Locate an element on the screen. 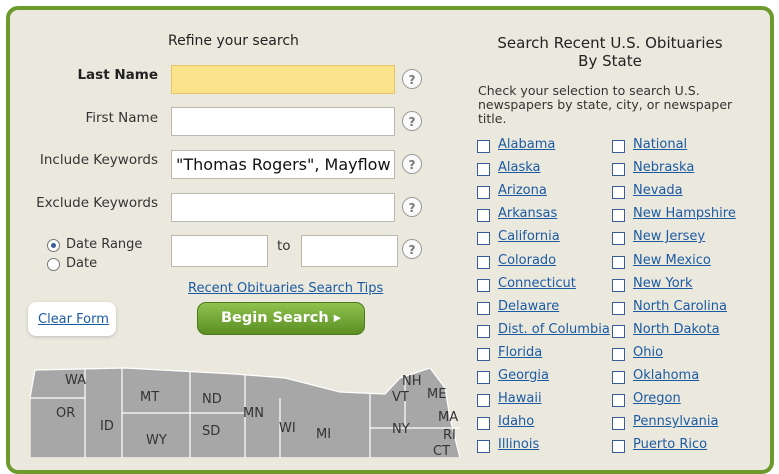 The height and width of the screenshot is (474, 779). map-state-label: MA is located at coordinates (448, 417).